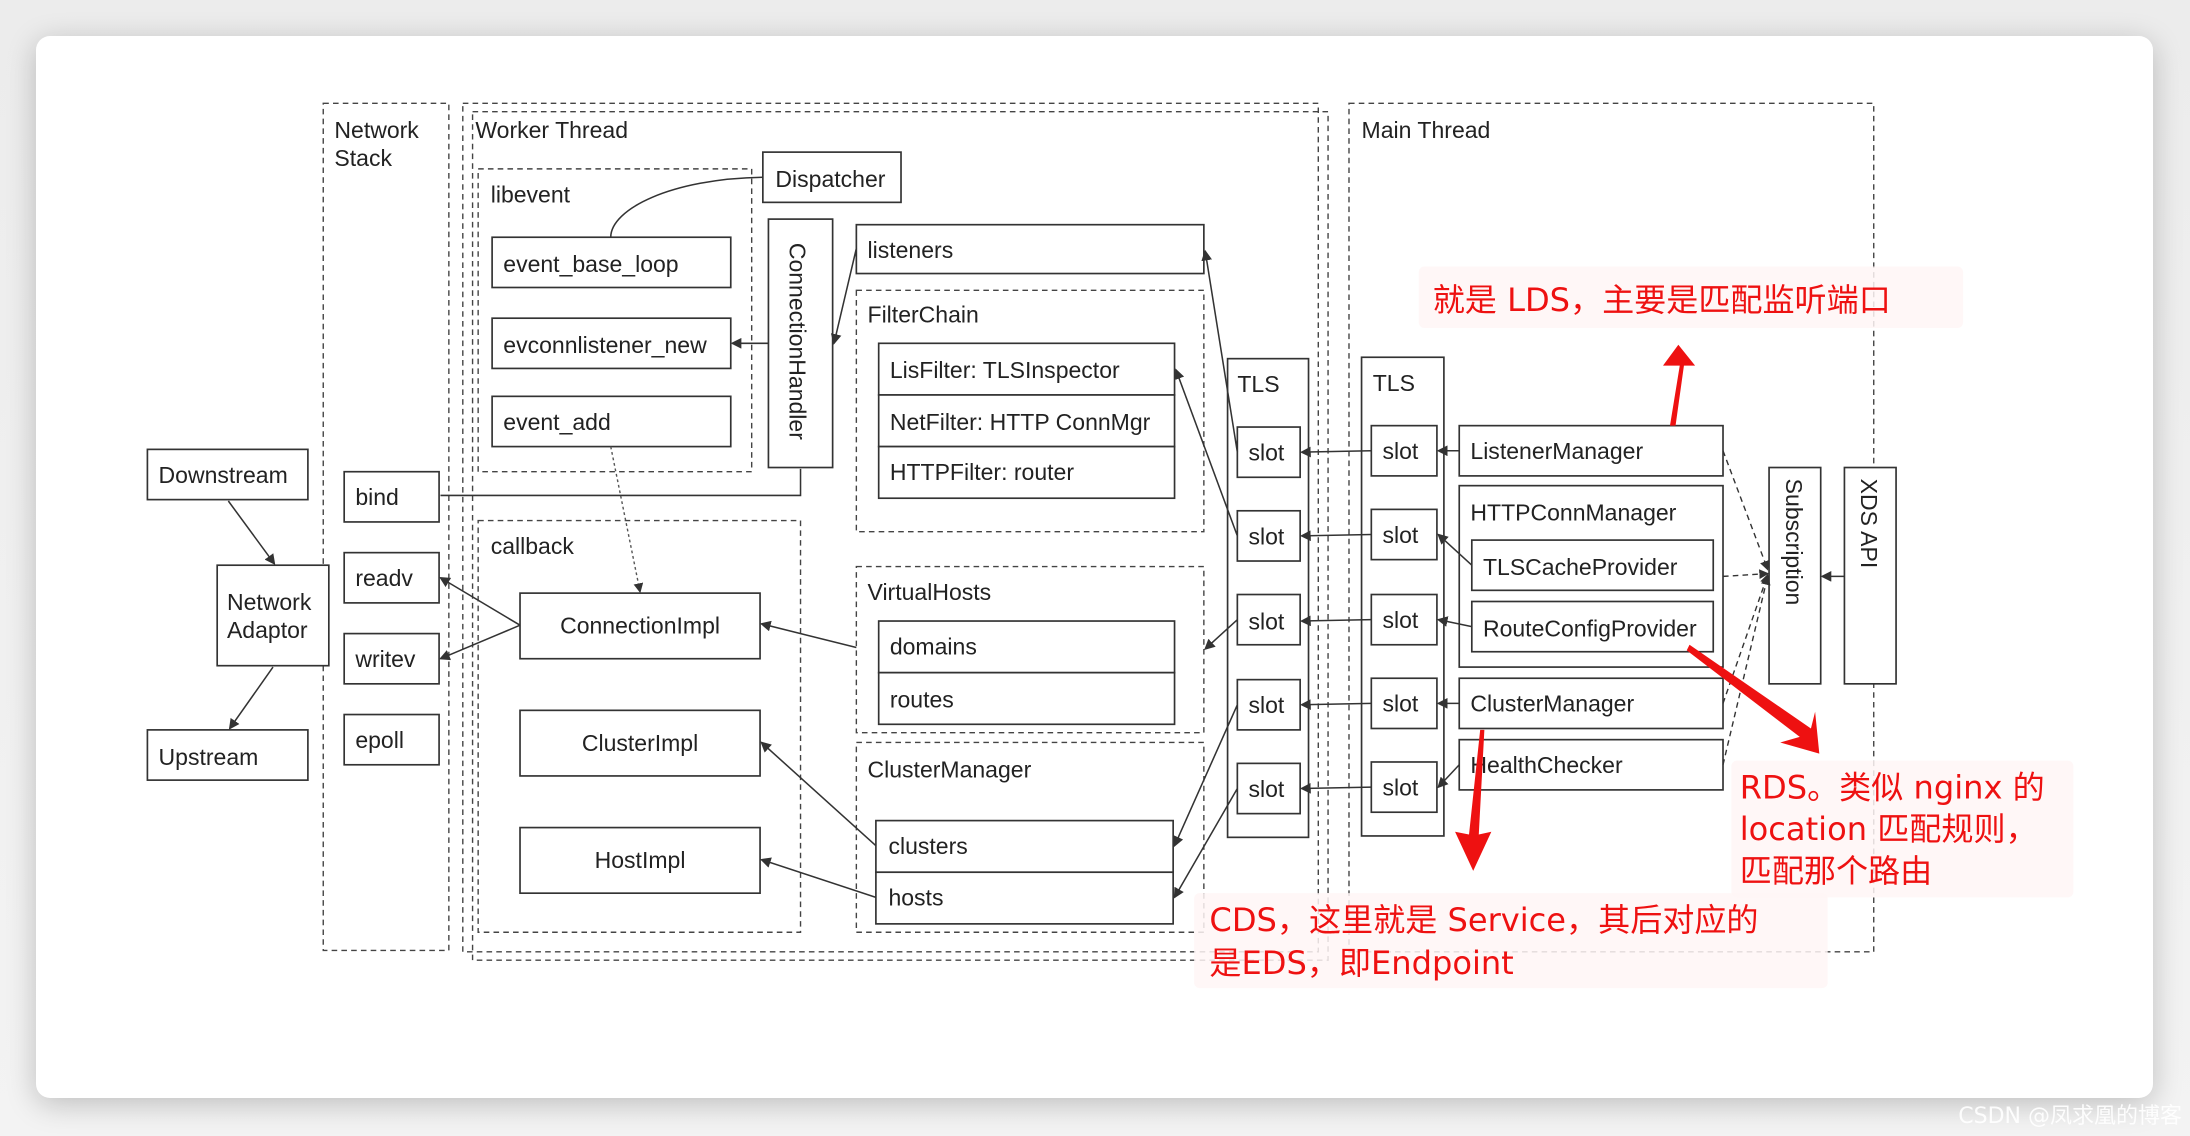 This screenshot has height=1136, width=2190. What do you see at coordinates (1746, 574) in the screenshot?
I see `dashed-http-subscription` at bounding box center [1746, 574].